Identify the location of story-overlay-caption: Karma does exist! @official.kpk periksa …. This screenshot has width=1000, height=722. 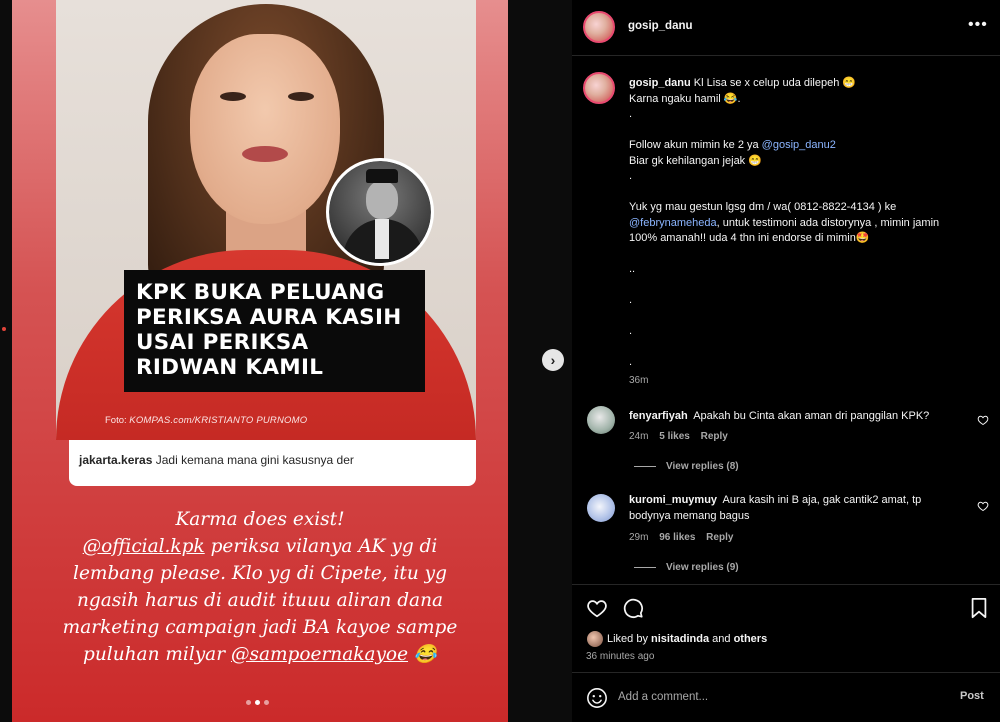
(260, 587).